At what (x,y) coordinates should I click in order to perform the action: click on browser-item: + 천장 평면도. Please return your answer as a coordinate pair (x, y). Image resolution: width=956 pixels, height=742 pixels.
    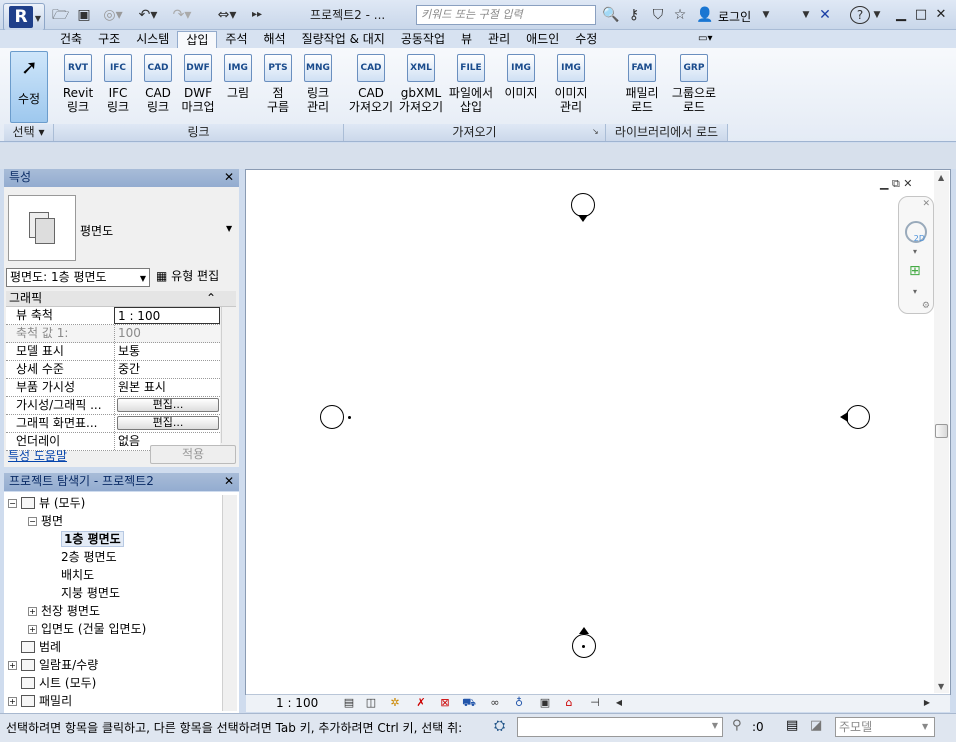
    Looking at the image, I should click on (64, 612).